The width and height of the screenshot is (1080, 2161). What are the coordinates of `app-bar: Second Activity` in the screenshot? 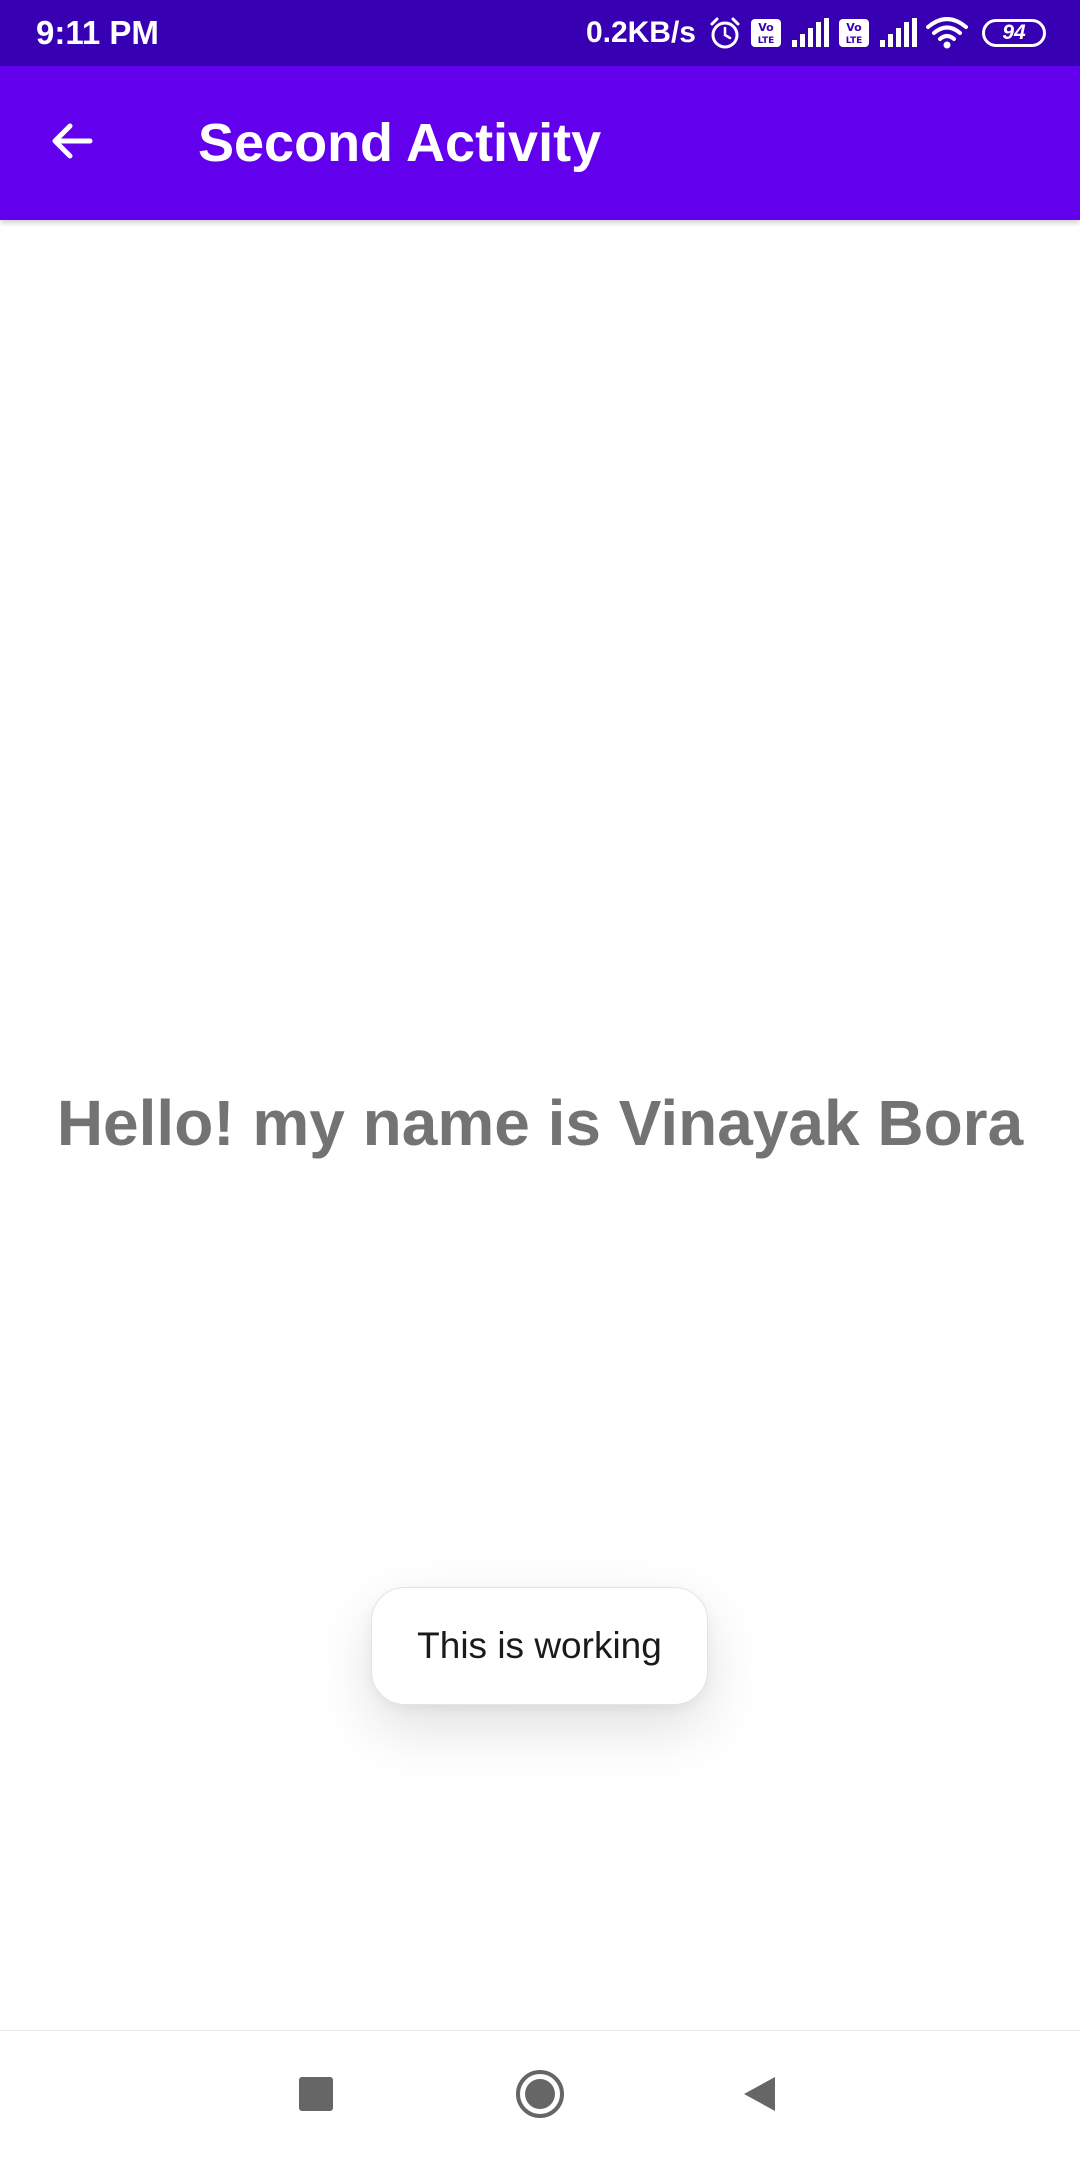 It's located at (540, 143).